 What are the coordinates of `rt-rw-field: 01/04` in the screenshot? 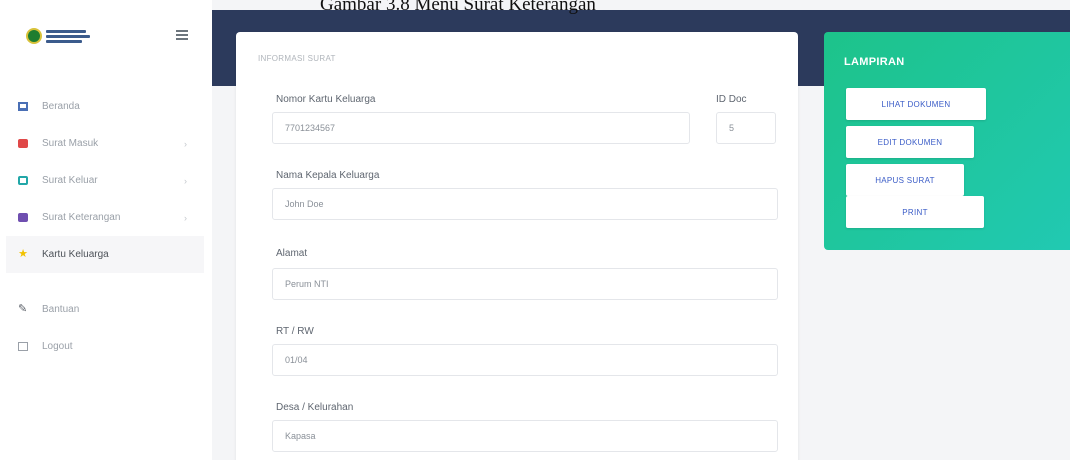 It's located at (525, 360).